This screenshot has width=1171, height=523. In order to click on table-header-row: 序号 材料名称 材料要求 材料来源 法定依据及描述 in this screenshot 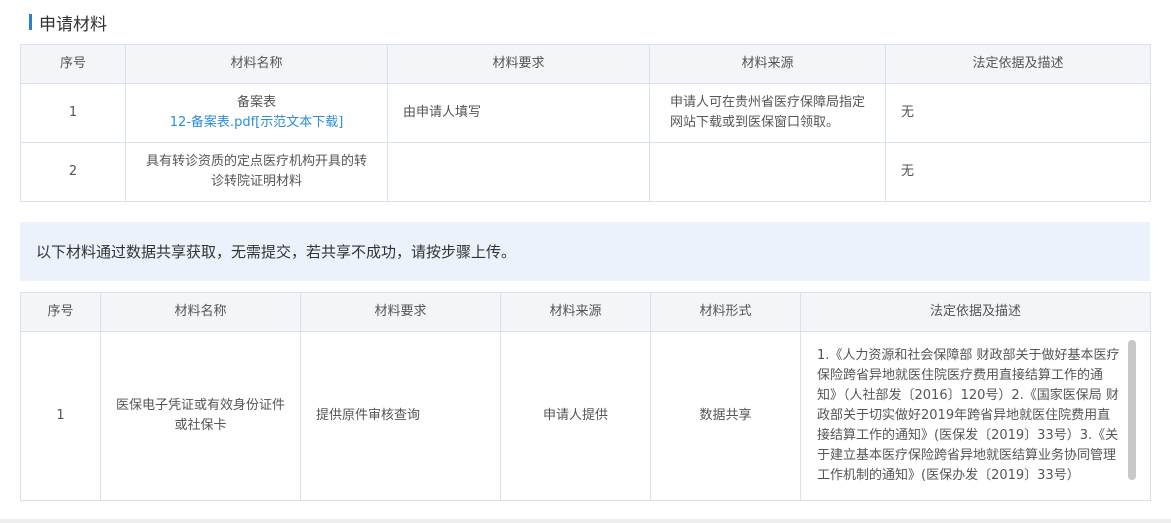, I will do `click(585, 64)`.